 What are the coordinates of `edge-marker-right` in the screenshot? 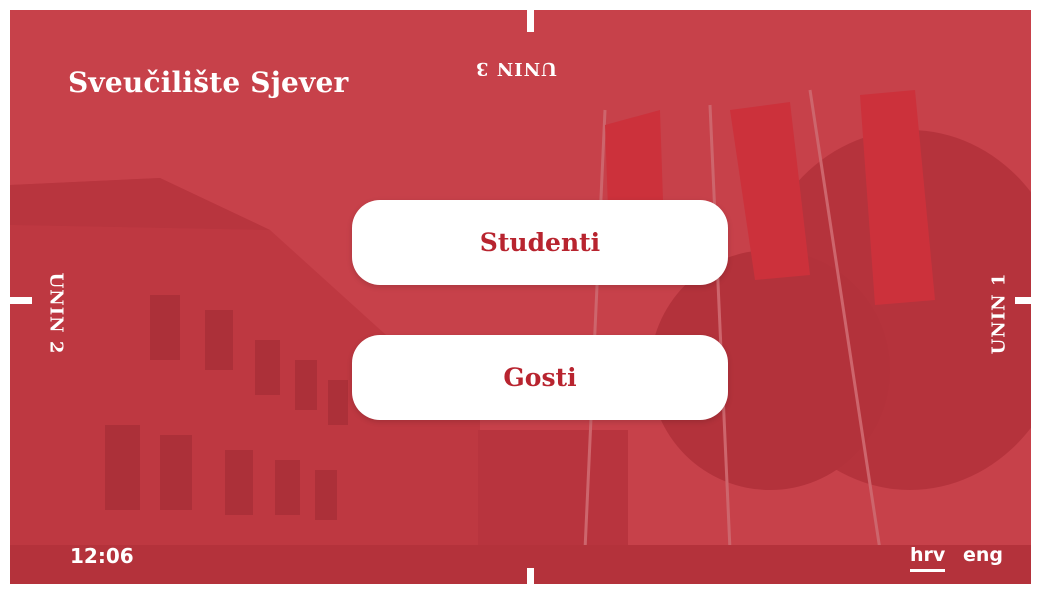 It's located at (1023, 300).